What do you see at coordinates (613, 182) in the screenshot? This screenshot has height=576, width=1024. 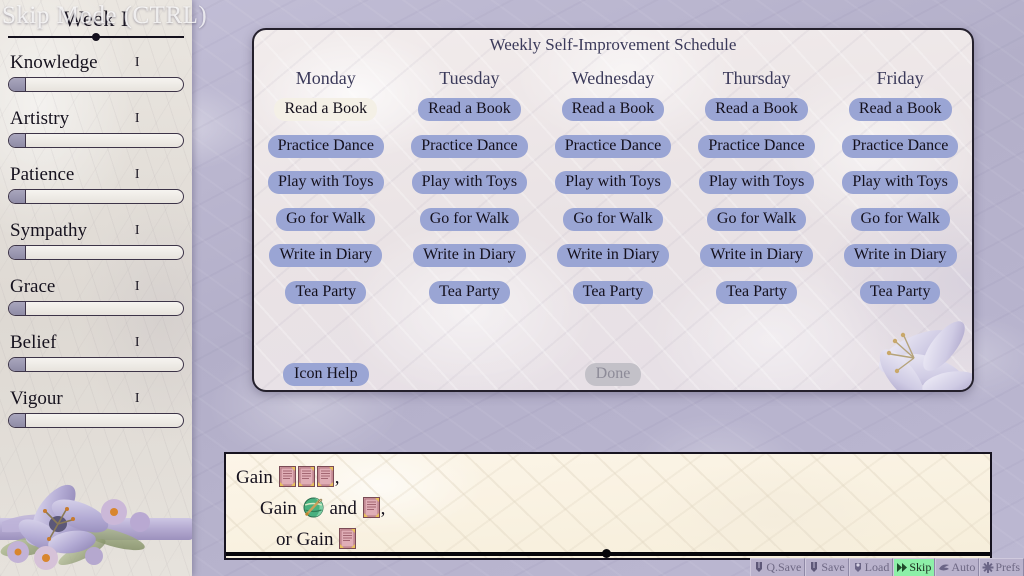 I see `activity-button-wednesday-play-with-toys: Play with Toys` at bounding box center [613, 182].